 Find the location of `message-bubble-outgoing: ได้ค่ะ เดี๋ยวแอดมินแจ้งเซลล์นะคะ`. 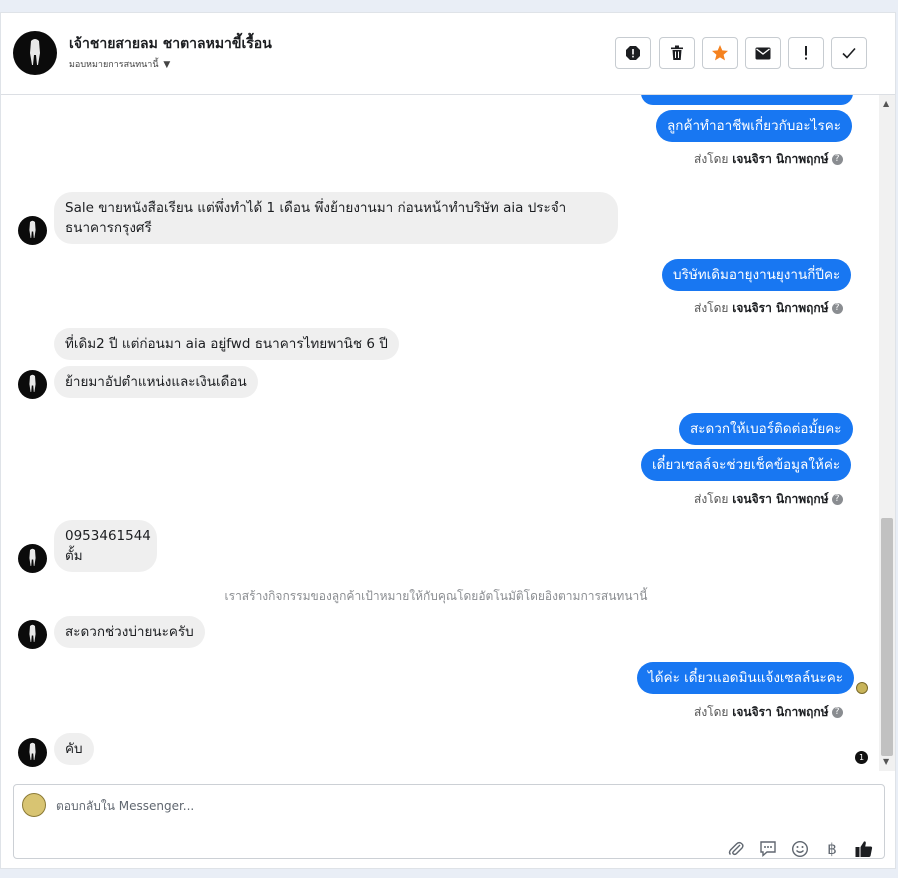

message-bubble-outgoing: ได้ค่ะ เดี๋ยวแอดมินแจ้งเซลล์นะคะ is located at coordinates (745, 678).